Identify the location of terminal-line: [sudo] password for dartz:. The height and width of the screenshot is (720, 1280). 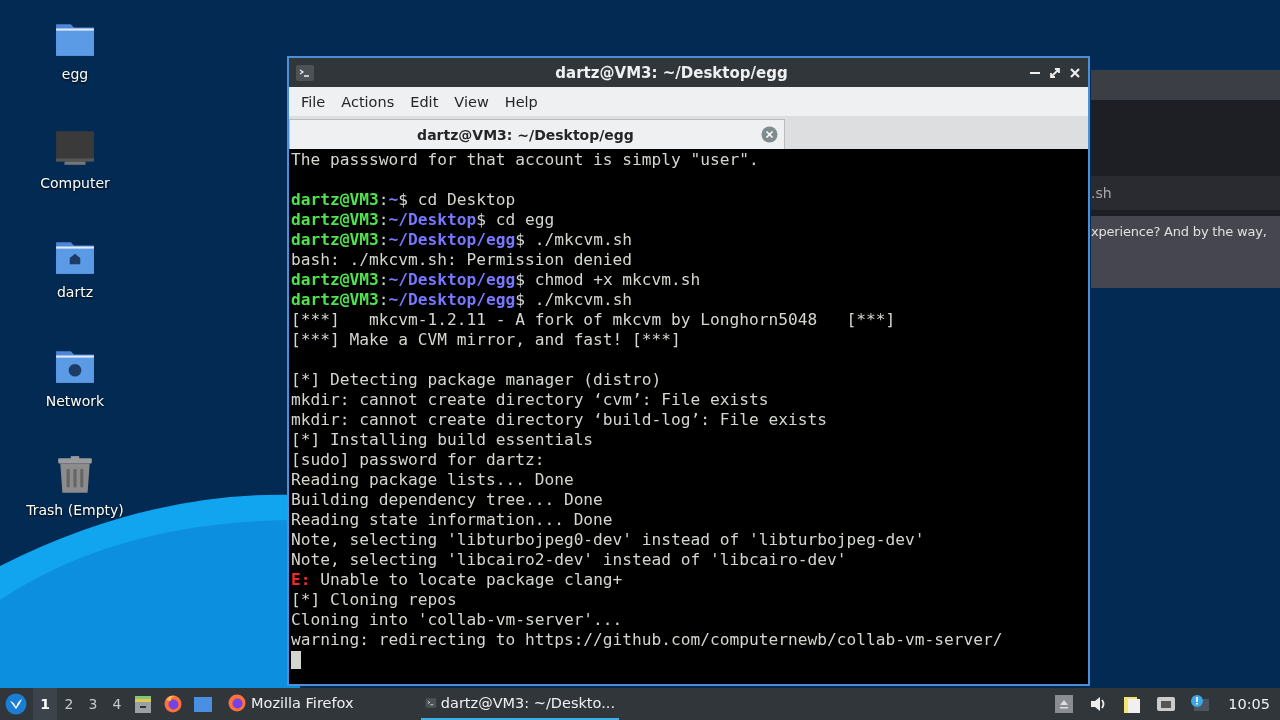
(418, 459).